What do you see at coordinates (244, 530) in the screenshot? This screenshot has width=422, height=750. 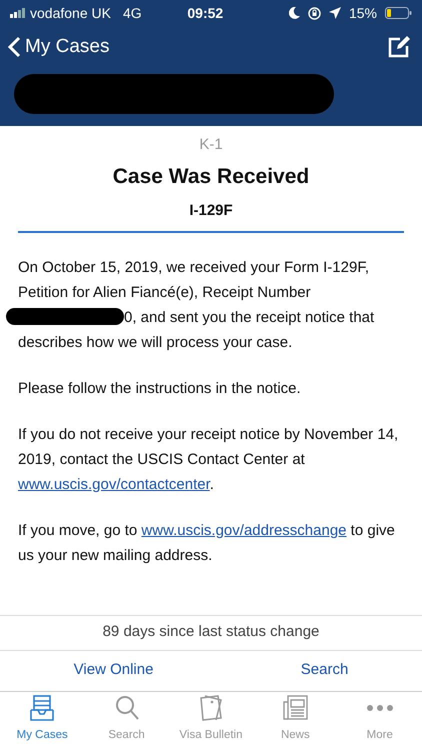 I see `web-link: www.uscis.gov/addresschange` at bounding box center [244, 530].